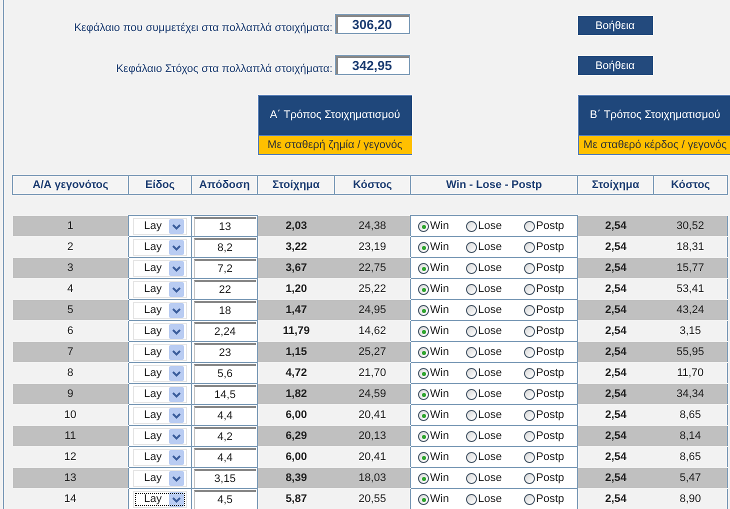 This screenshot has height=509, width=730. What do you see at coordinates (225, 436) in the screenshot?
I see `odds-field: 4,2` at bounding box center [225, 436].